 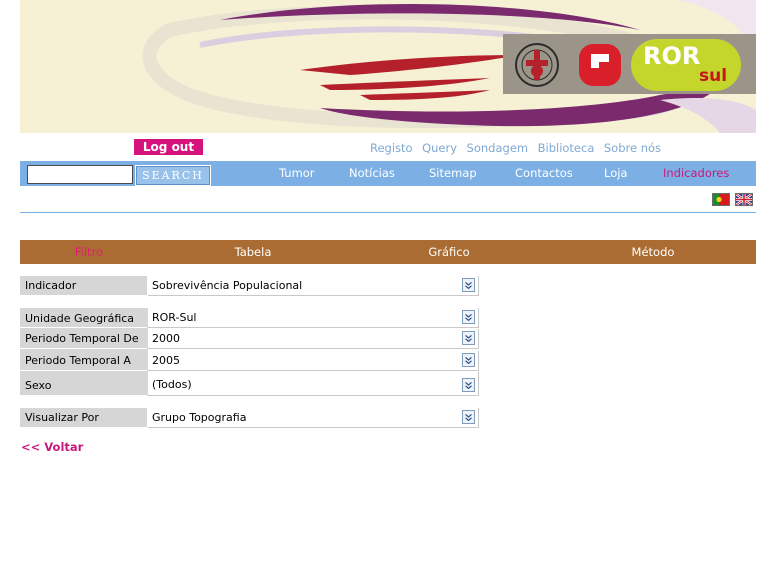 I want to click on pt-flag-icon, so click(x=721, y=199).